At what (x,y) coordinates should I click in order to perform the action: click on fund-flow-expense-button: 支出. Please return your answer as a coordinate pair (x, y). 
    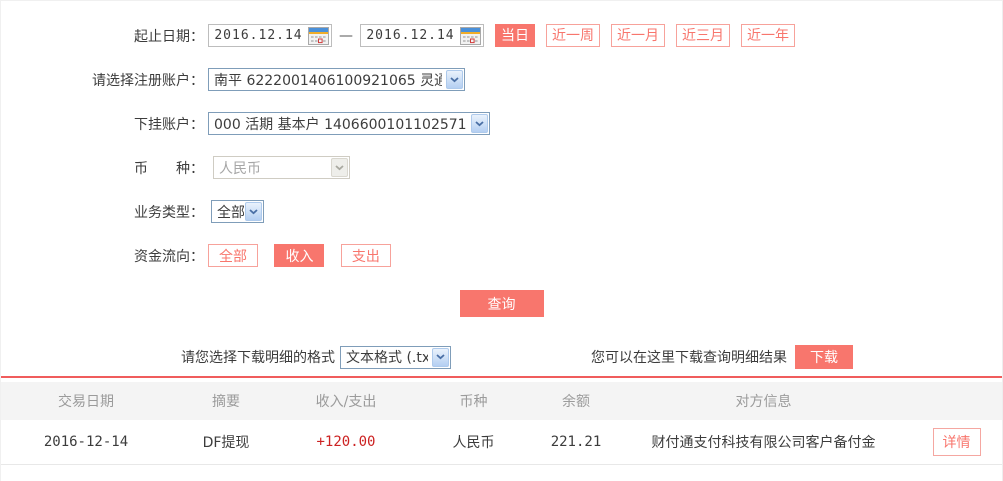
    Looking at the image, I should click on (365, 255).